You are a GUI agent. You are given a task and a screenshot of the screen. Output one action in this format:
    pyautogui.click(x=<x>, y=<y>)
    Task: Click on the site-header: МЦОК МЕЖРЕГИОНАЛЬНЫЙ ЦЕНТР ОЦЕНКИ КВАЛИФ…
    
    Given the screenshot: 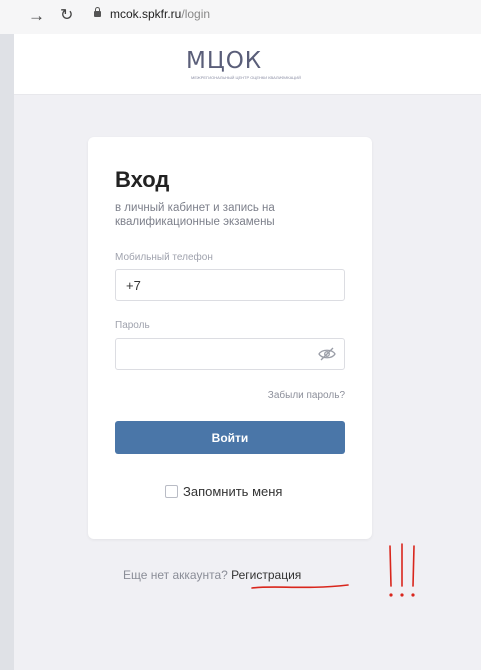 What is the action you would take?
    pyautogui.click(x=247, y=64)
    